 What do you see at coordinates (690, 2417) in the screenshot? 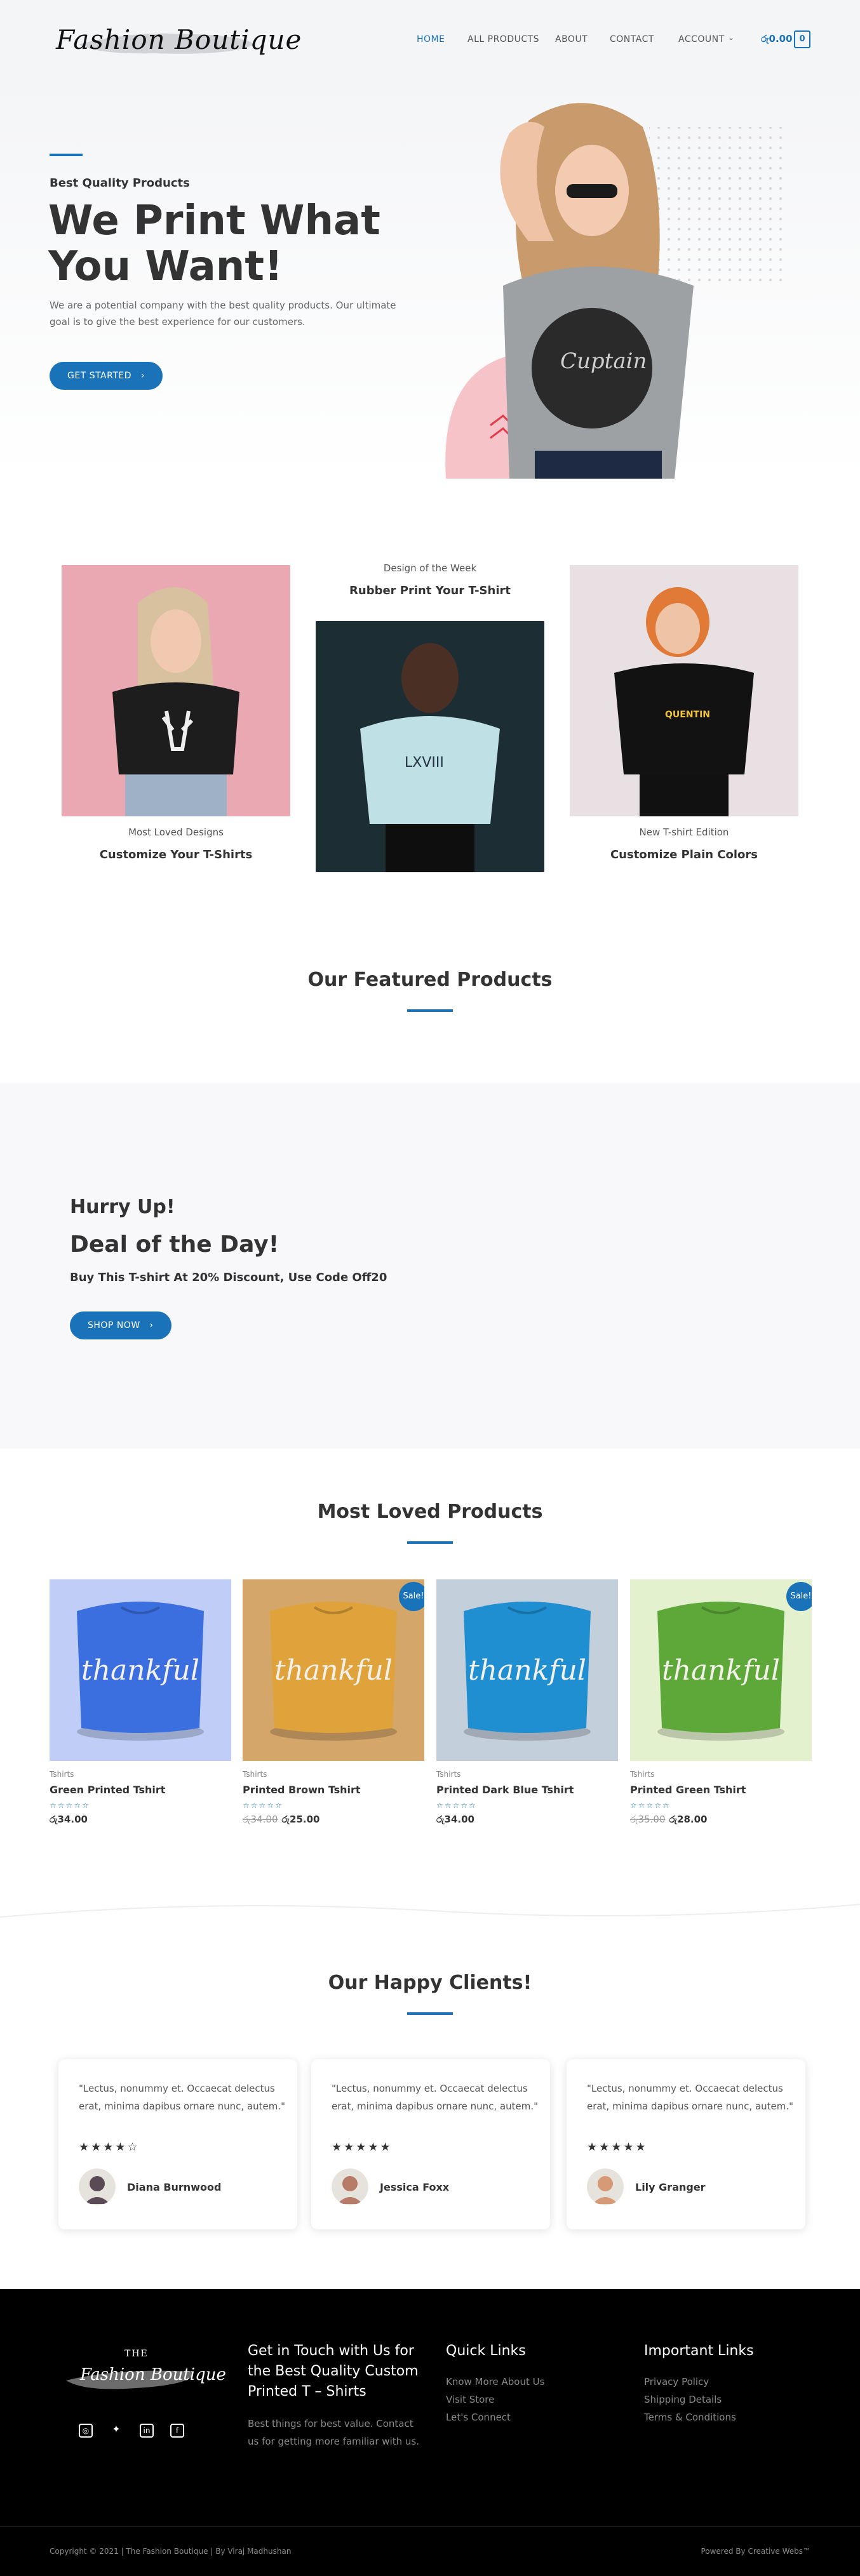
I see `footer-link-terms: Terms & Conditions` at bounding box center [690, 2417].